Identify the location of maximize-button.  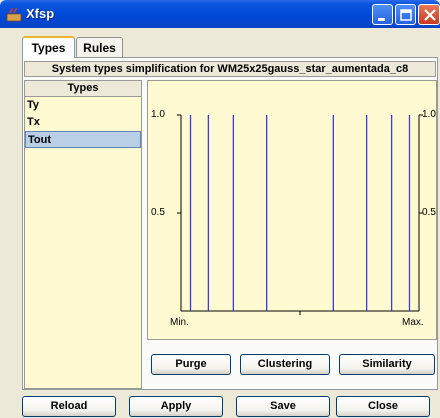
(405, 14).